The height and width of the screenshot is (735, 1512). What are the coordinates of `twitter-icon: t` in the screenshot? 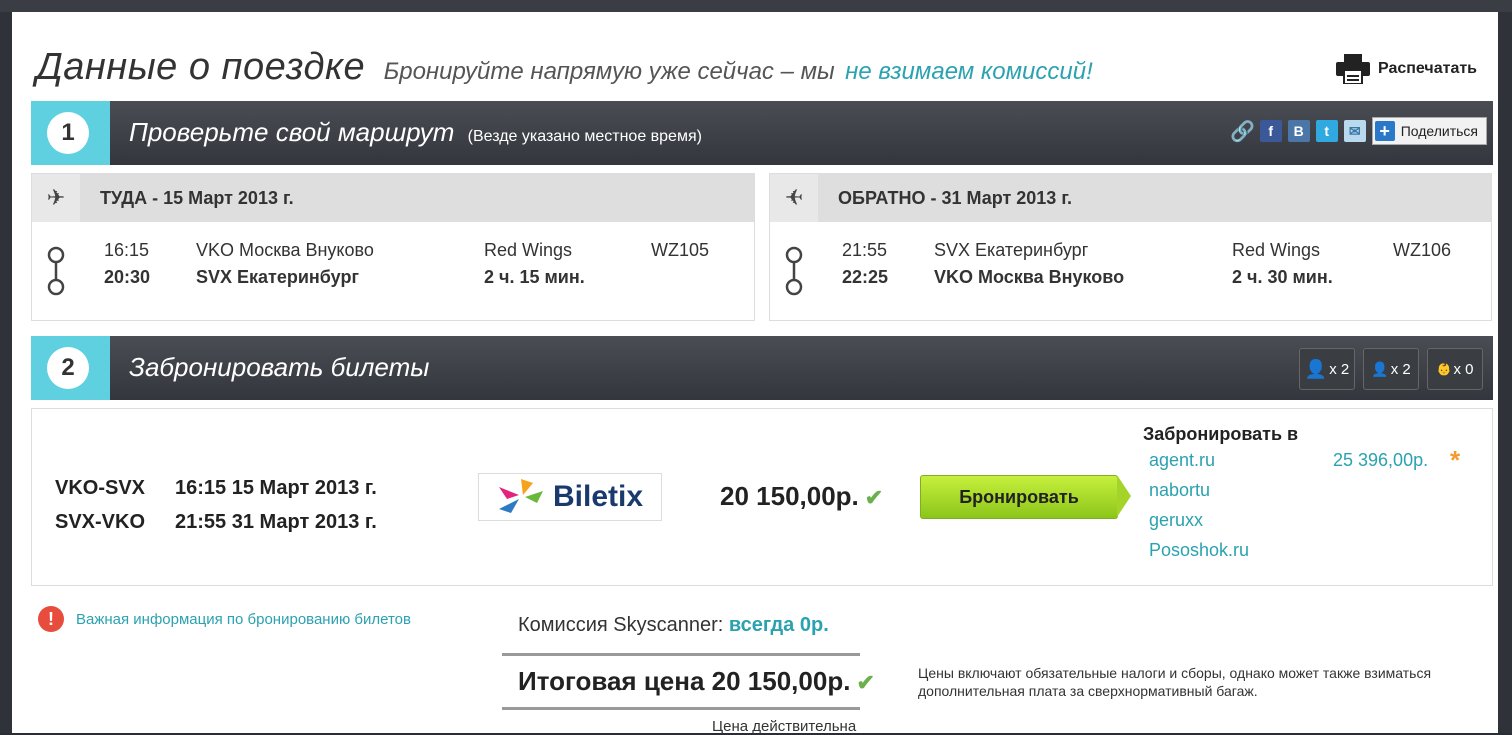 It's located at (1326, 131).